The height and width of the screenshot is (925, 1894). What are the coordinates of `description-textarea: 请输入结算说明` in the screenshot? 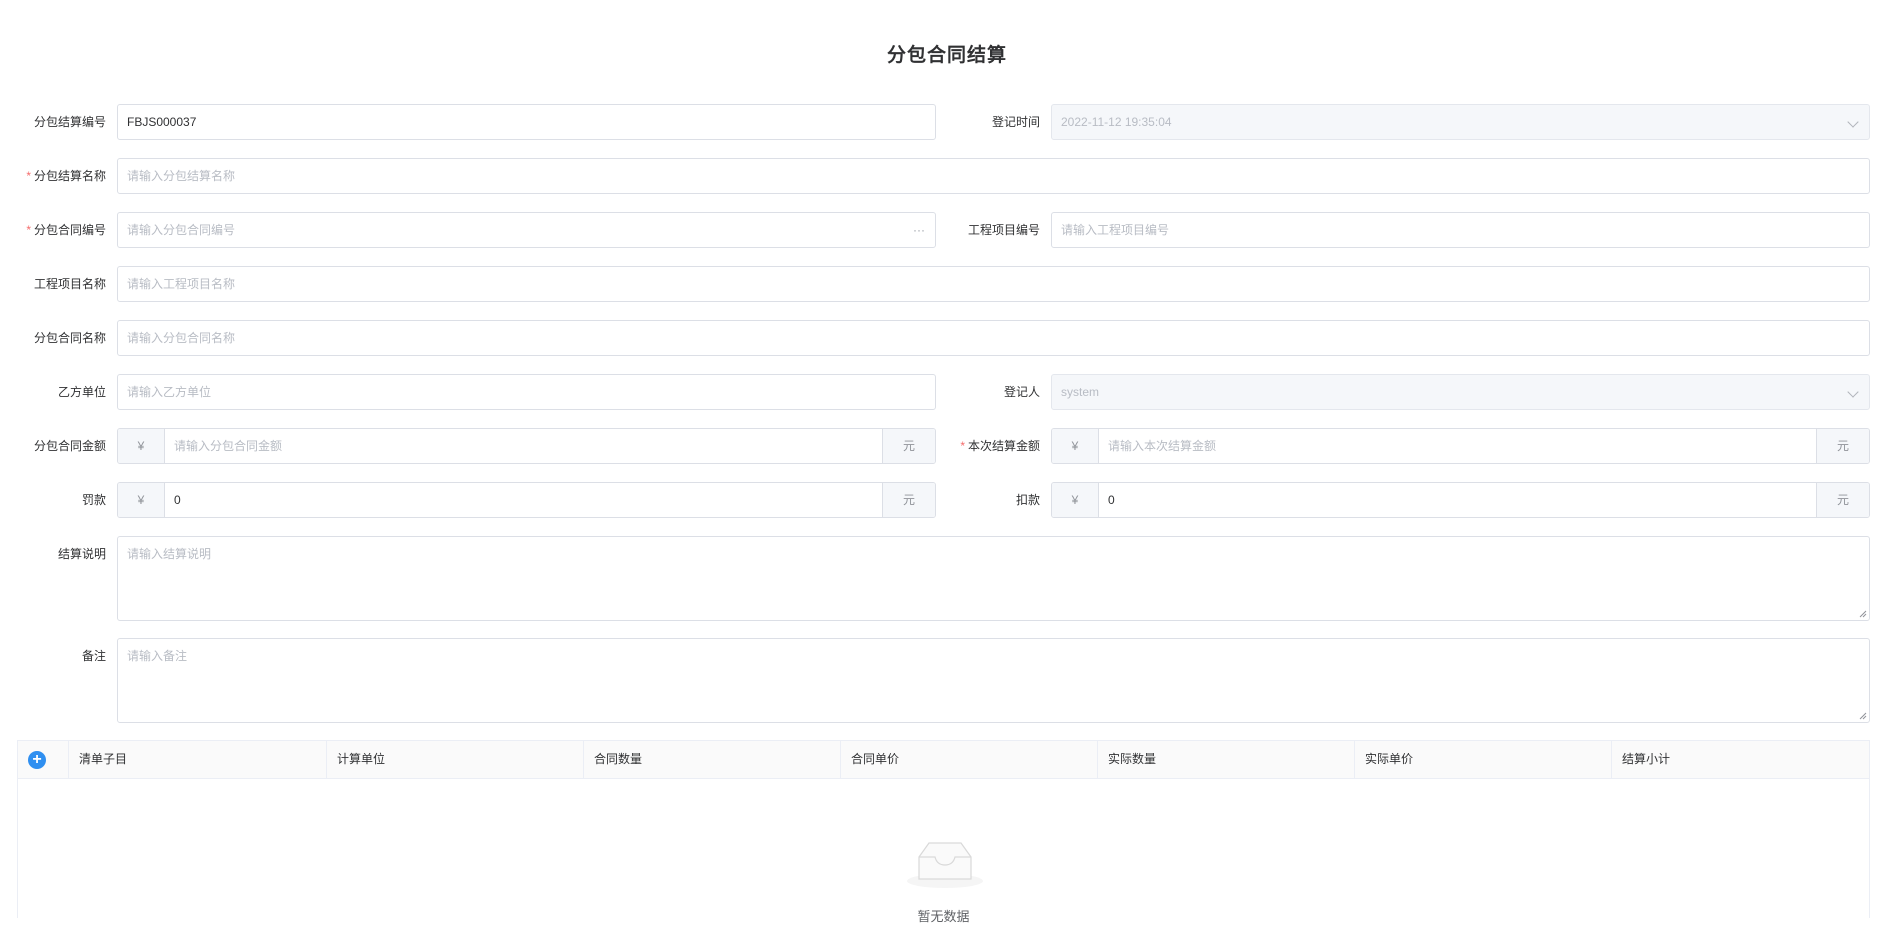 It's located at (993, 578).